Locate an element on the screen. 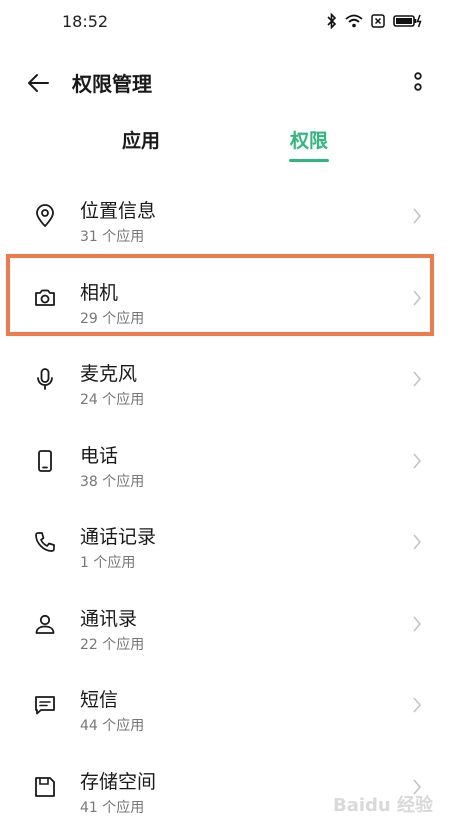  tab-permissions: 权限 is located at coordinates (309, 139).